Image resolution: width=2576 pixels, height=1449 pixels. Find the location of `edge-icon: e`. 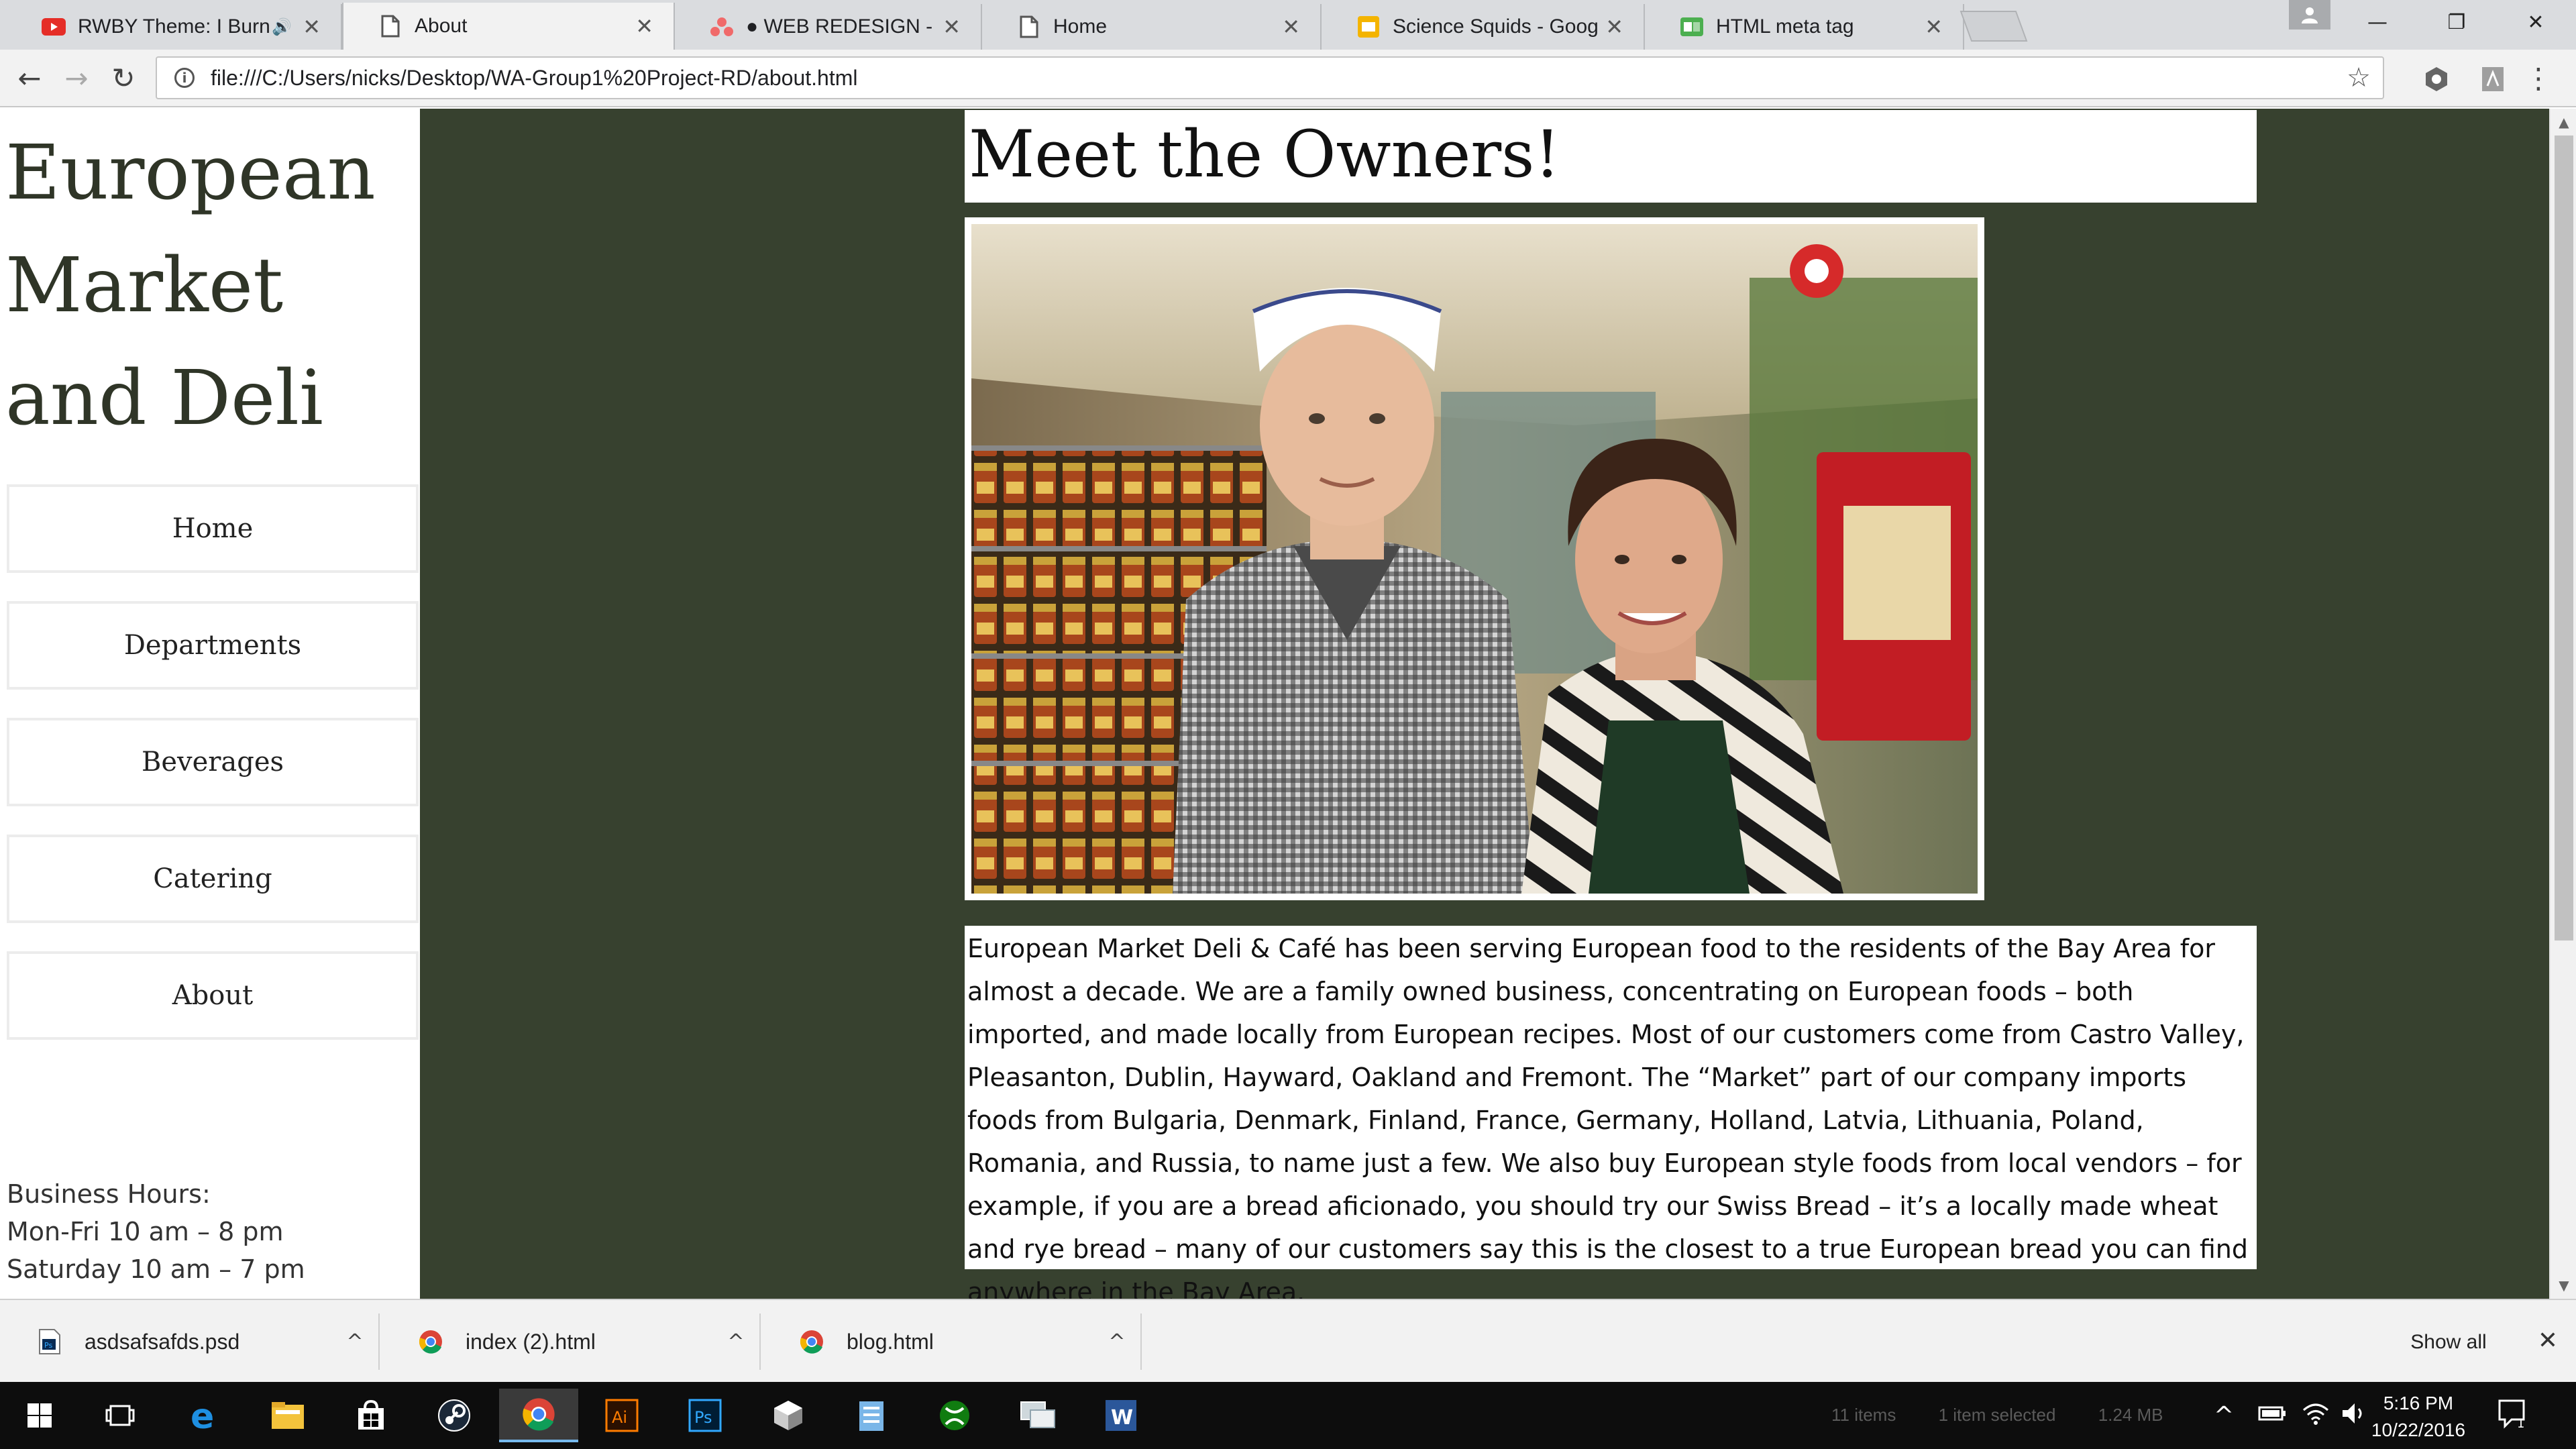

edge-icon: e is located at coordinates (204, 1415).